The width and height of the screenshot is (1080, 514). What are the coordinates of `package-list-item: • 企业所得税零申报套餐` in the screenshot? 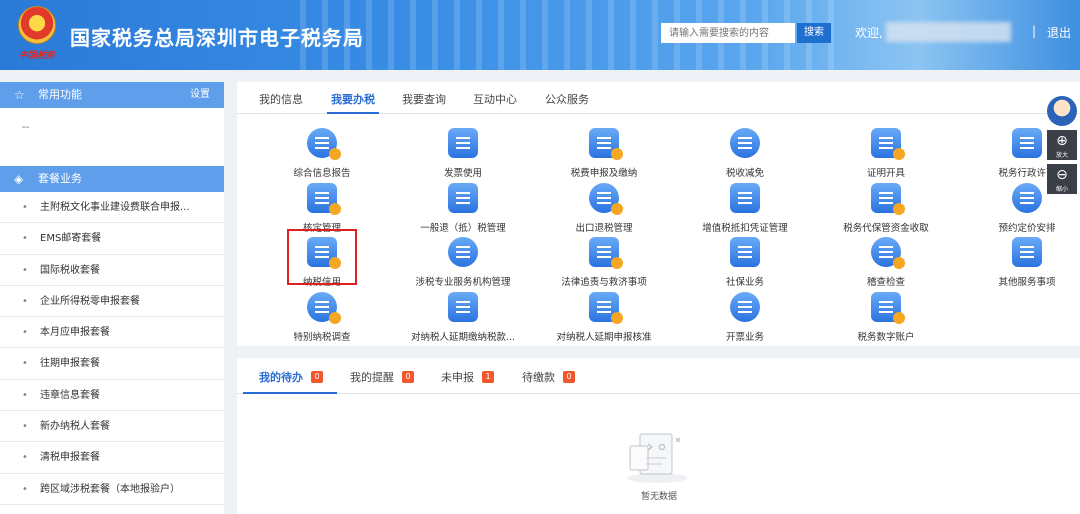 It's located at (112, 302).